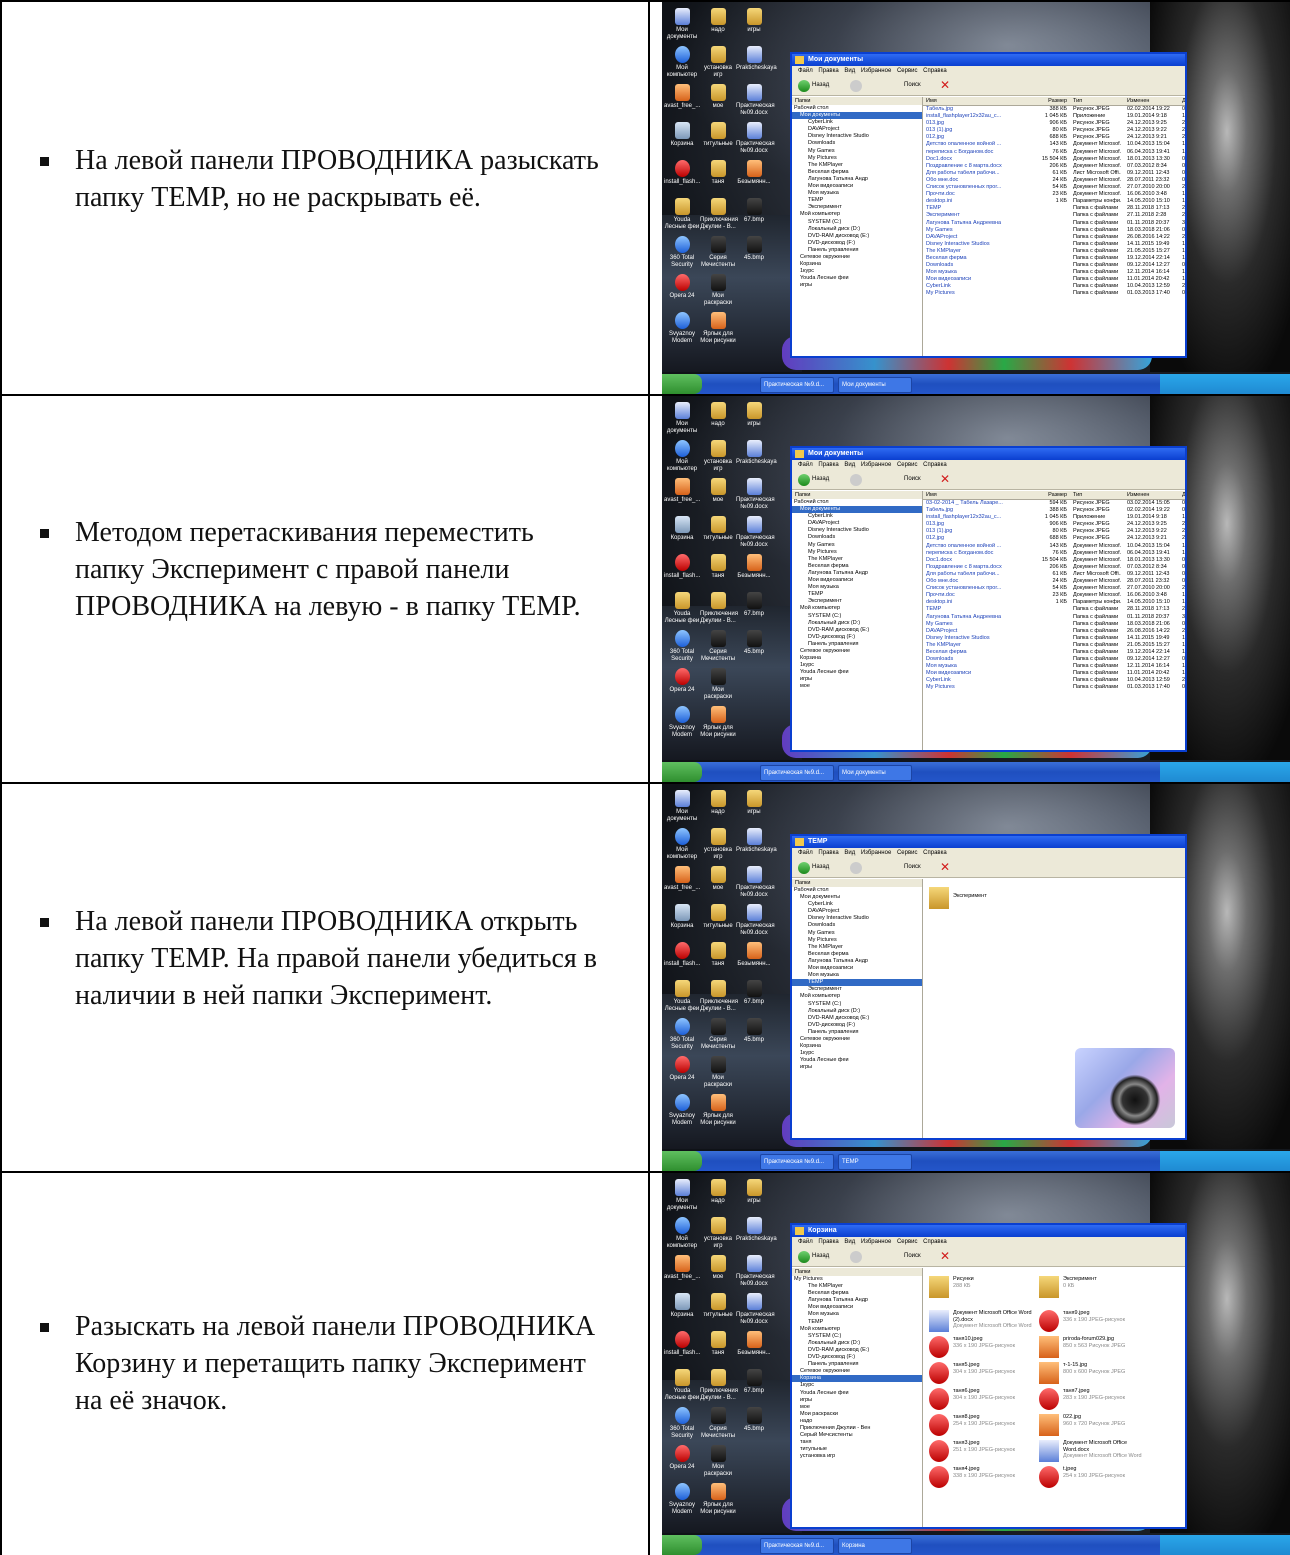 This screenshot has width=1290, height=1555. What do you see at coordinates (1094, 1477) in the screenshot?
I see `recycle-item: t.jpeg 254 x 190 JPEG-рисунок` at bounding box center [1094, 1477].